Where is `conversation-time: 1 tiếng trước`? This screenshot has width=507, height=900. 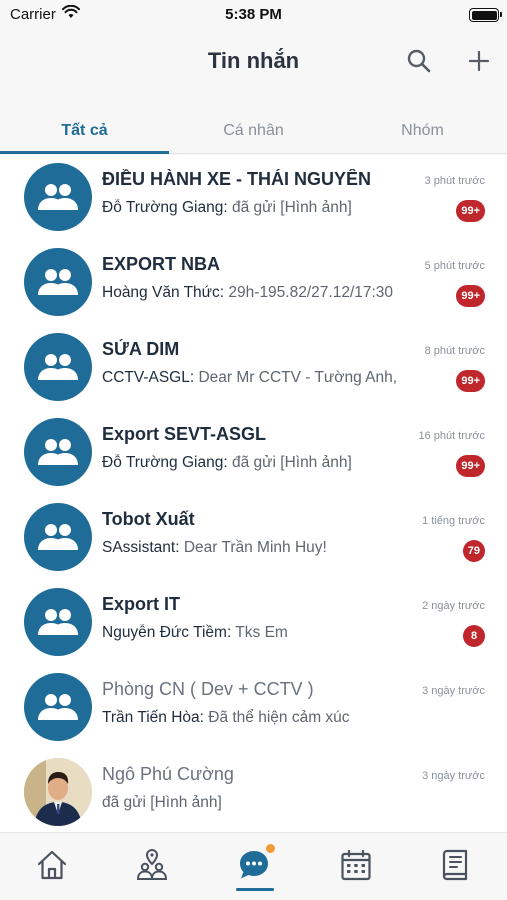 conversation-time: 1 tiếng trước is located at coordinates (453, 521).